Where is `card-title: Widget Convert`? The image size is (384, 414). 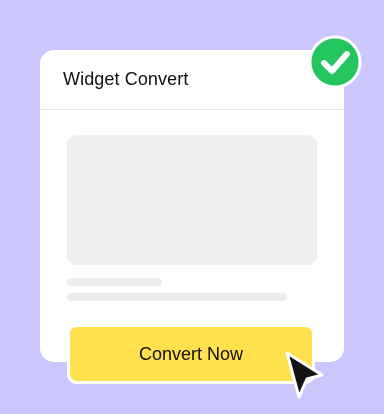 card-title: Widget Convert is located at coordinates (126, 79).